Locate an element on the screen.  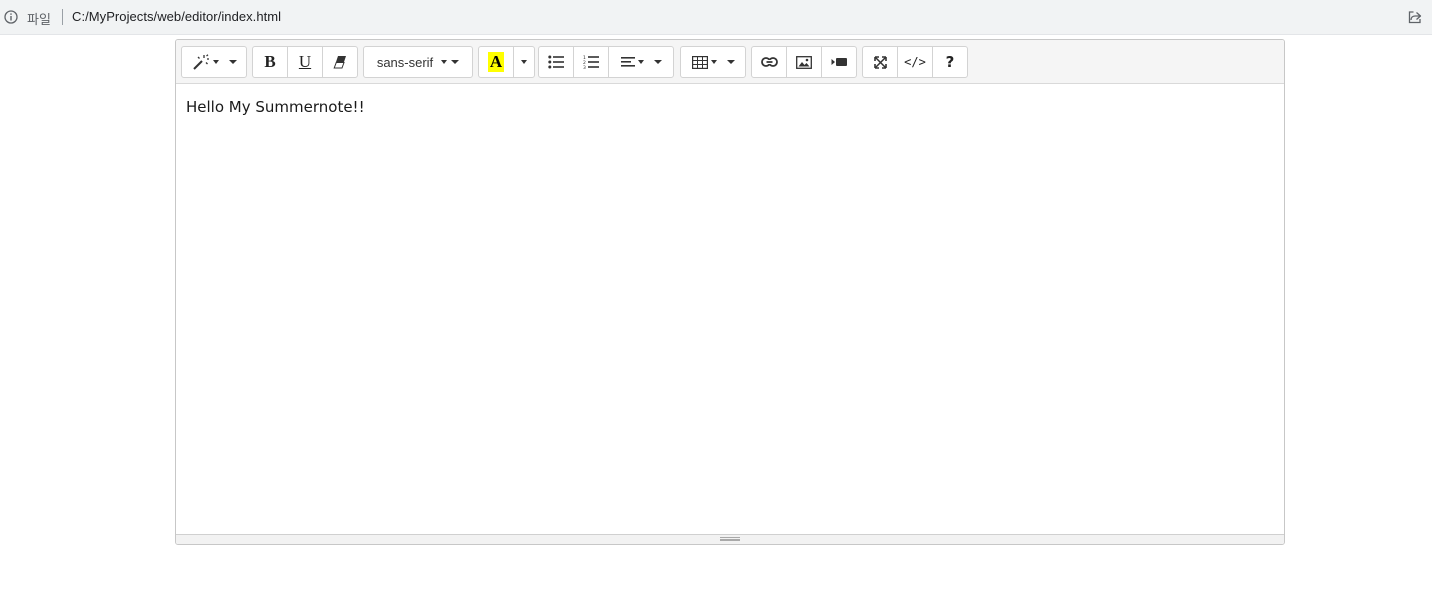
unordered-list-button is located at coordinates (556, 62).